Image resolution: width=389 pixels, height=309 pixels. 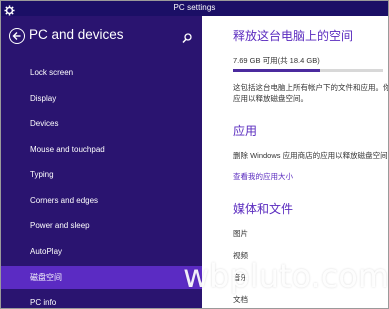 What do you see at coordinates (310, 93) in the screenshot?
I see `storage-description: 这包括这台电脑上所有帐户下的文件和应用。你 应用以释放磁盘空间。` at bounding box center [310, 93].